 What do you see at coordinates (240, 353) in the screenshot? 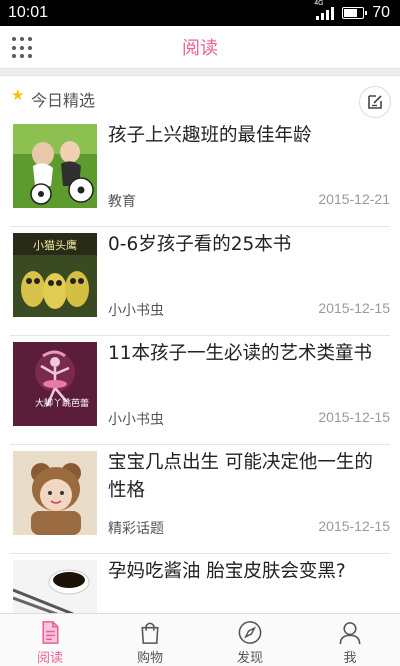
I see `article-title: 11本孩子一生必读的艺术类童书` at bounding box center [240, 353].